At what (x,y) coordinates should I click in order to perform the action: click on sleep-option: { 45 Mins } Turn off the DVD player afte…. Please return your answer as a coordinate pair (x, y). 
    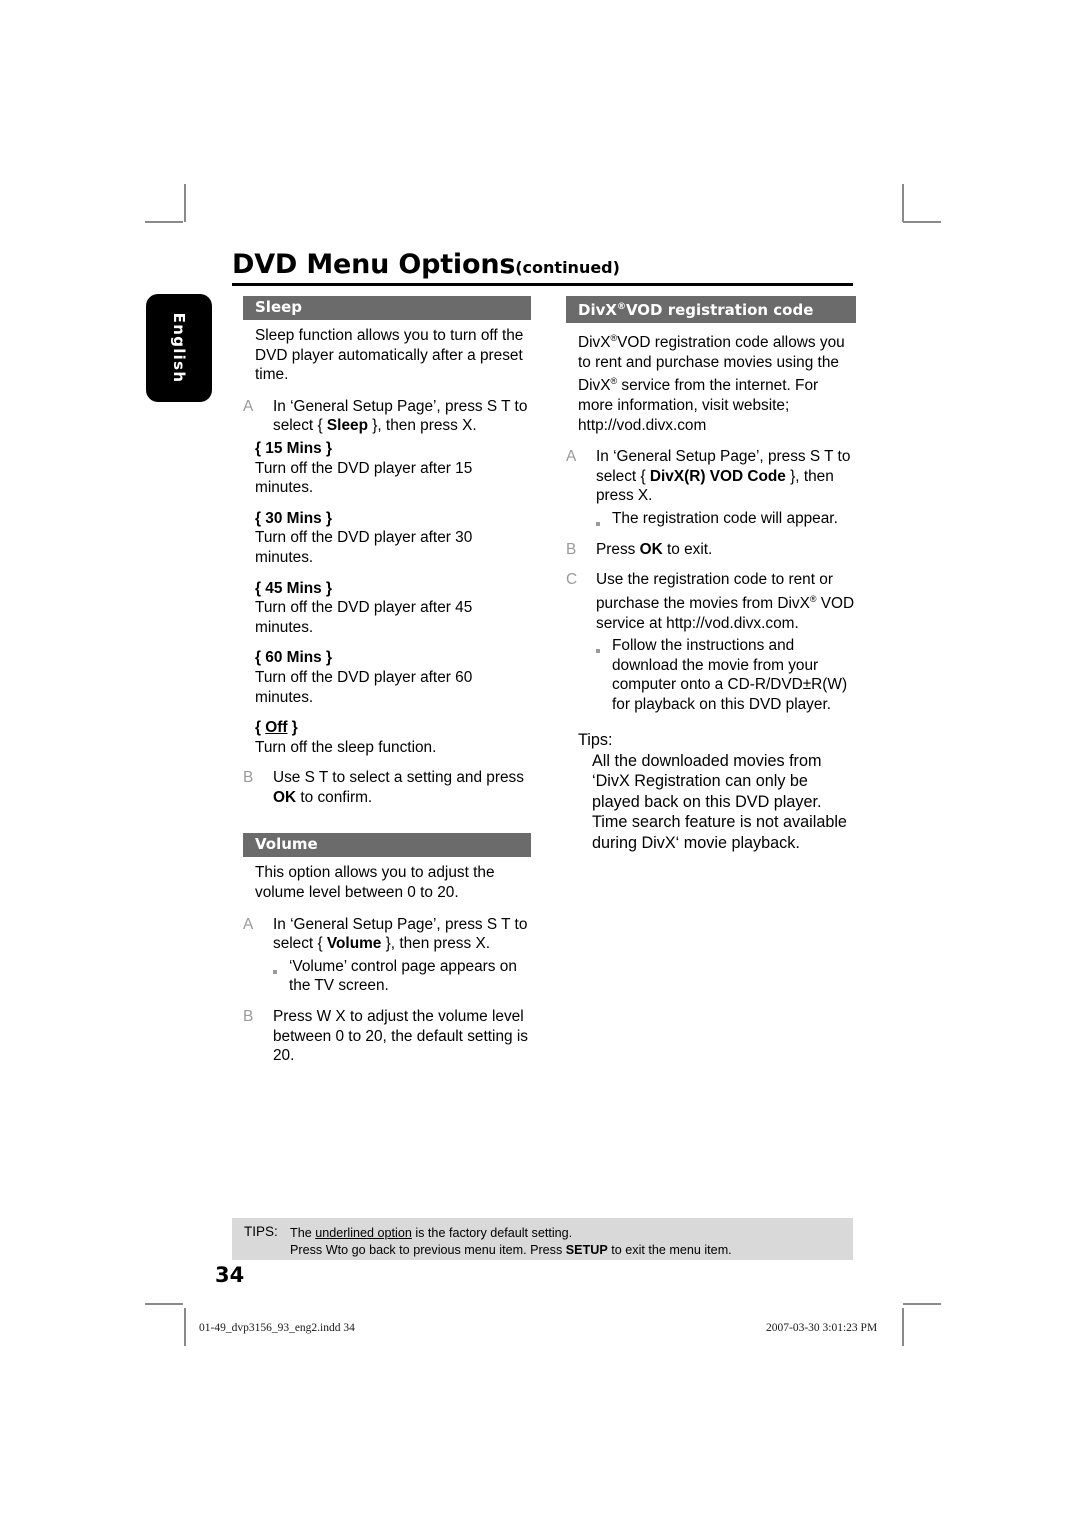
    Looking at the image, I should click on (387, 608).